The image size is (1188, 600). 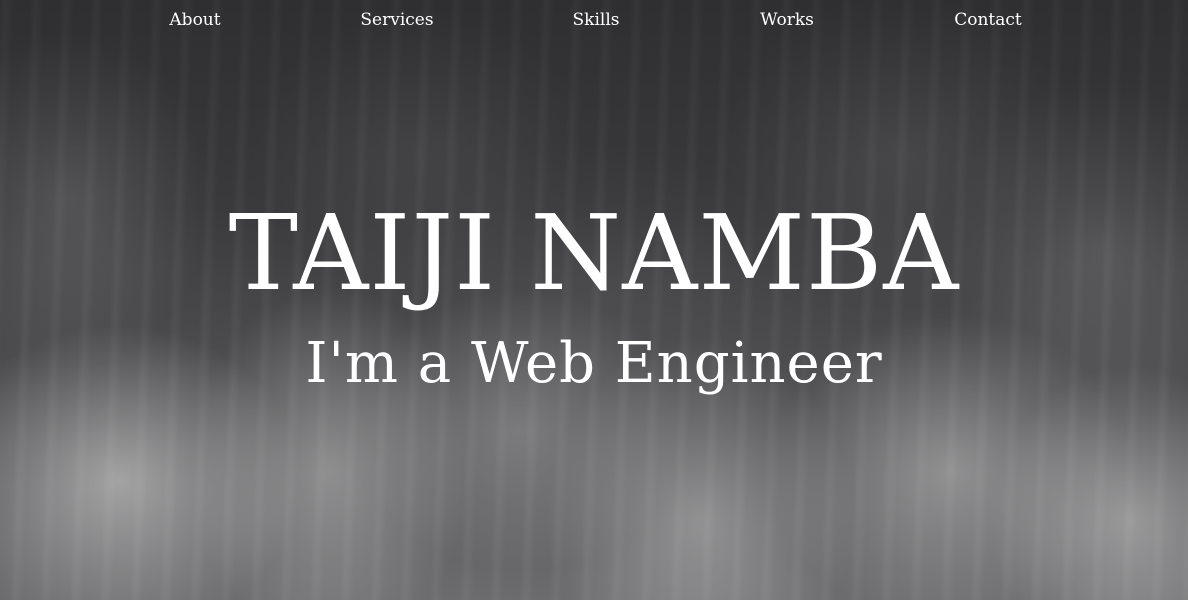 What do you see at coordinates (594, 363) in the screenshot?
I see `hero-subtitle: I'm a Web Engineer` at bounding box center [594, 363].